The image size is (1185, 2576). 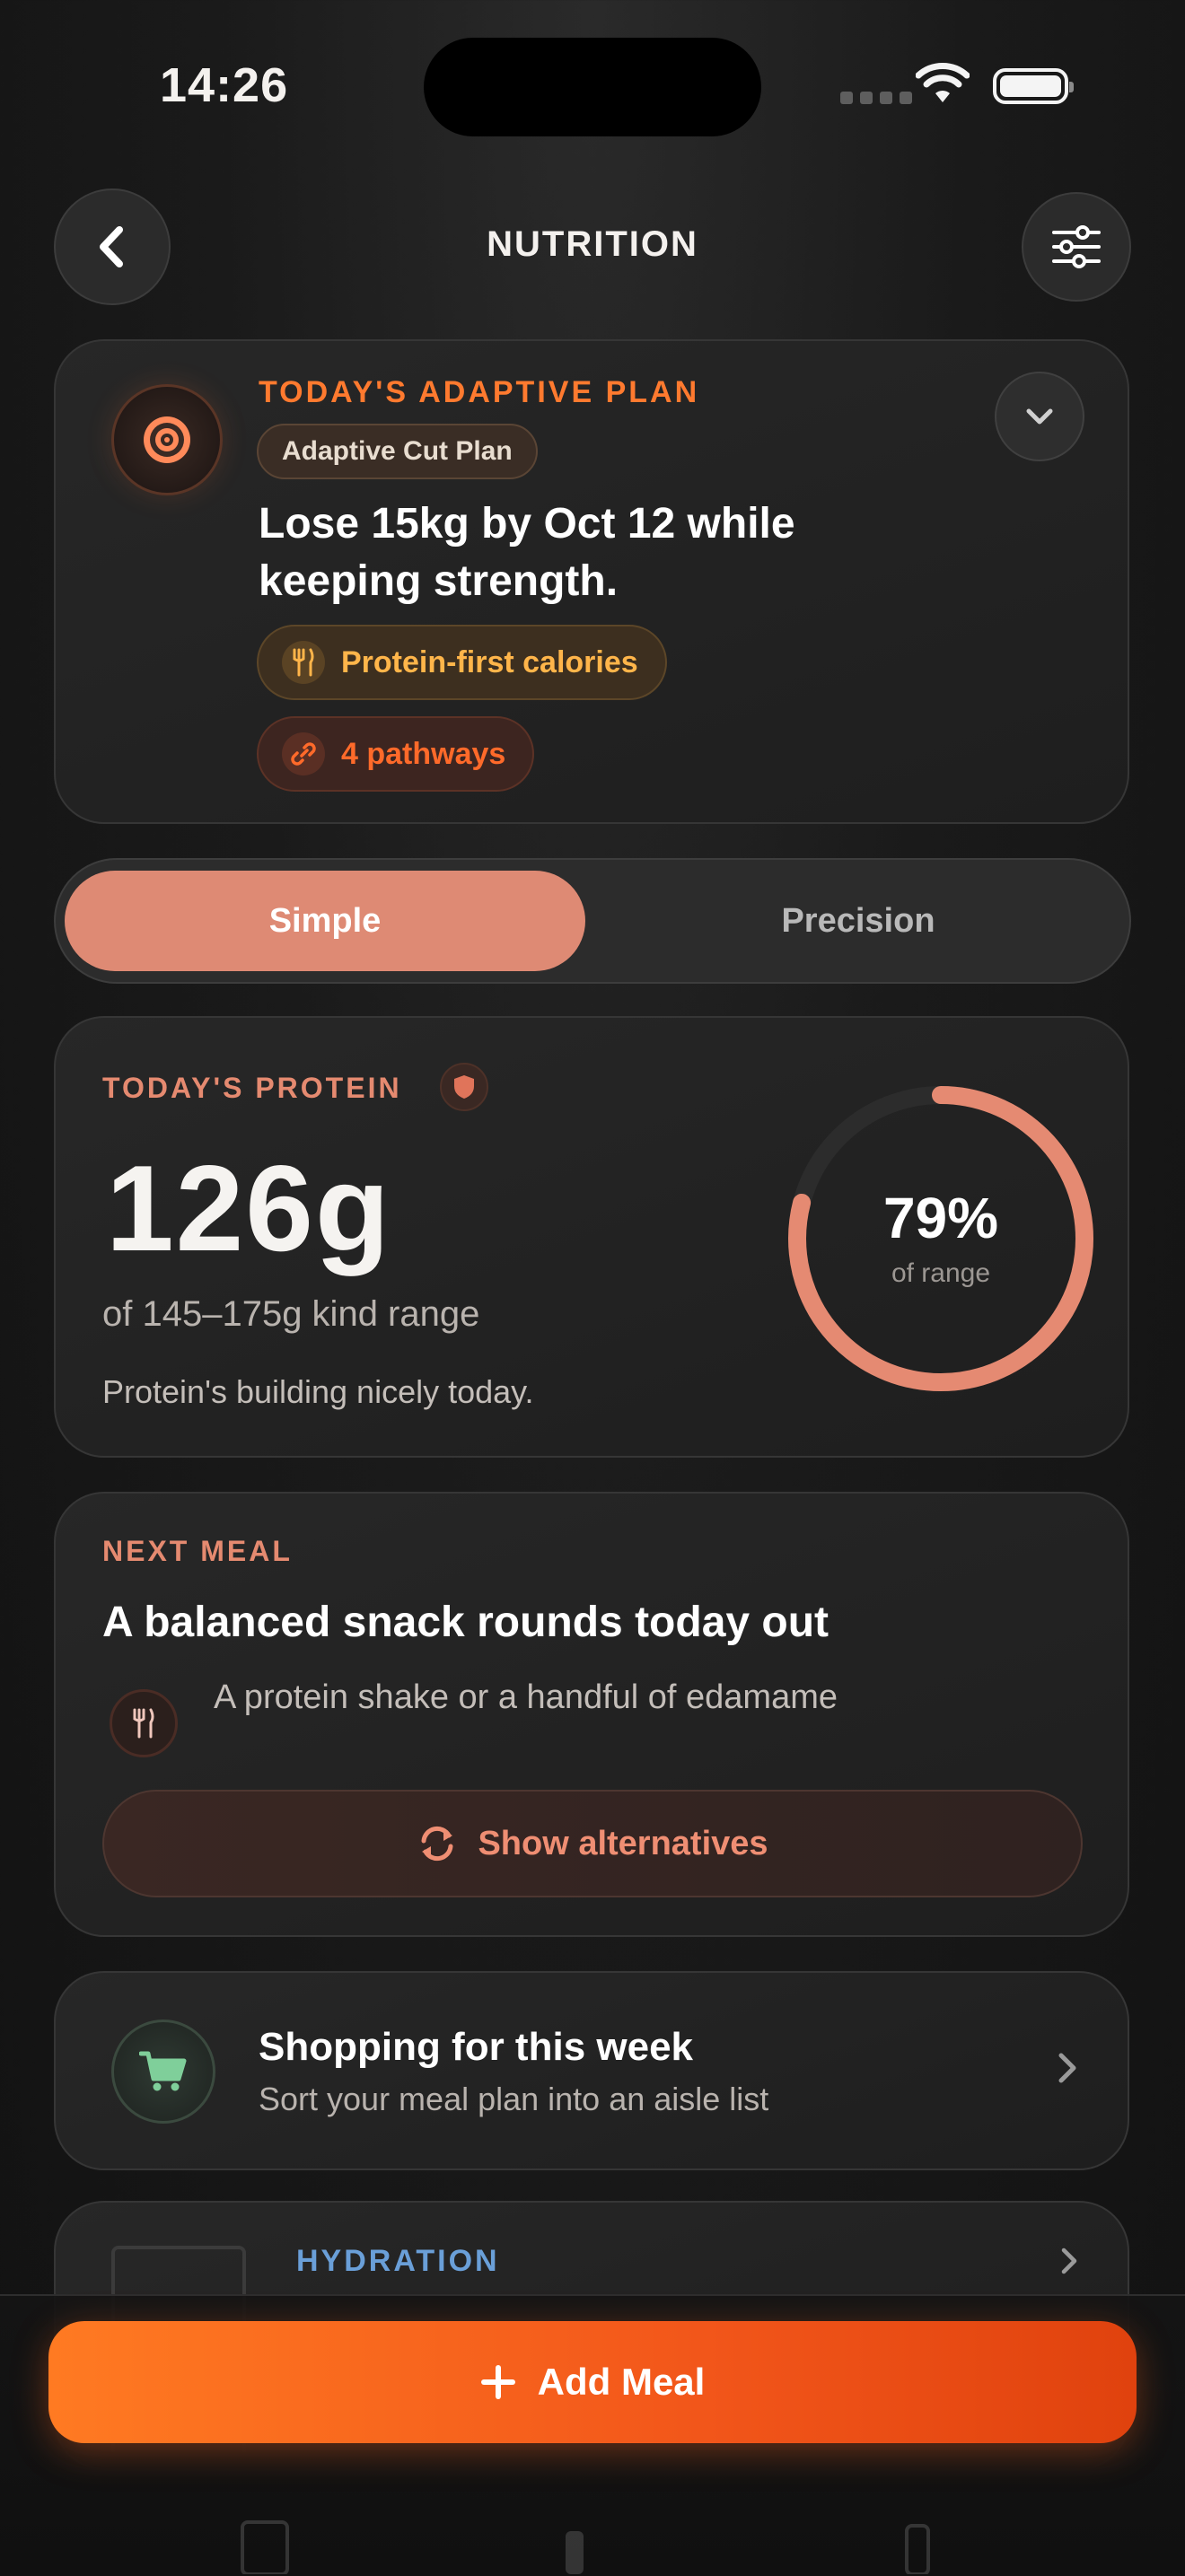 What do you see at coordinates (325, 921) in the screenshot?
I see `segment-simple: Simple` at bounding box center [325, 921].